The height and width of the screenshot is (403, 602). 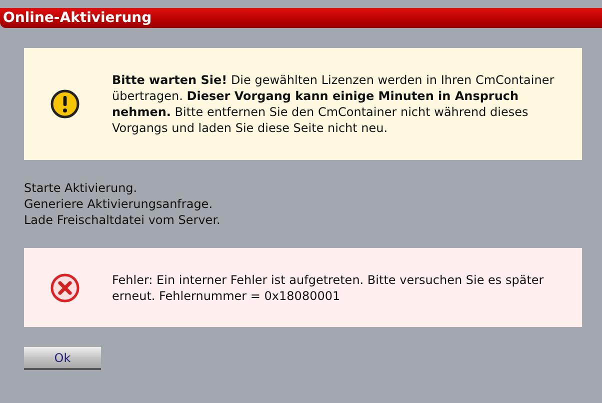 What do you see at coordinates (119, 204) in the screenshot?
I see `log-line: Generiere Aktivierungsanfrage.` at bounding box center [119, 204].